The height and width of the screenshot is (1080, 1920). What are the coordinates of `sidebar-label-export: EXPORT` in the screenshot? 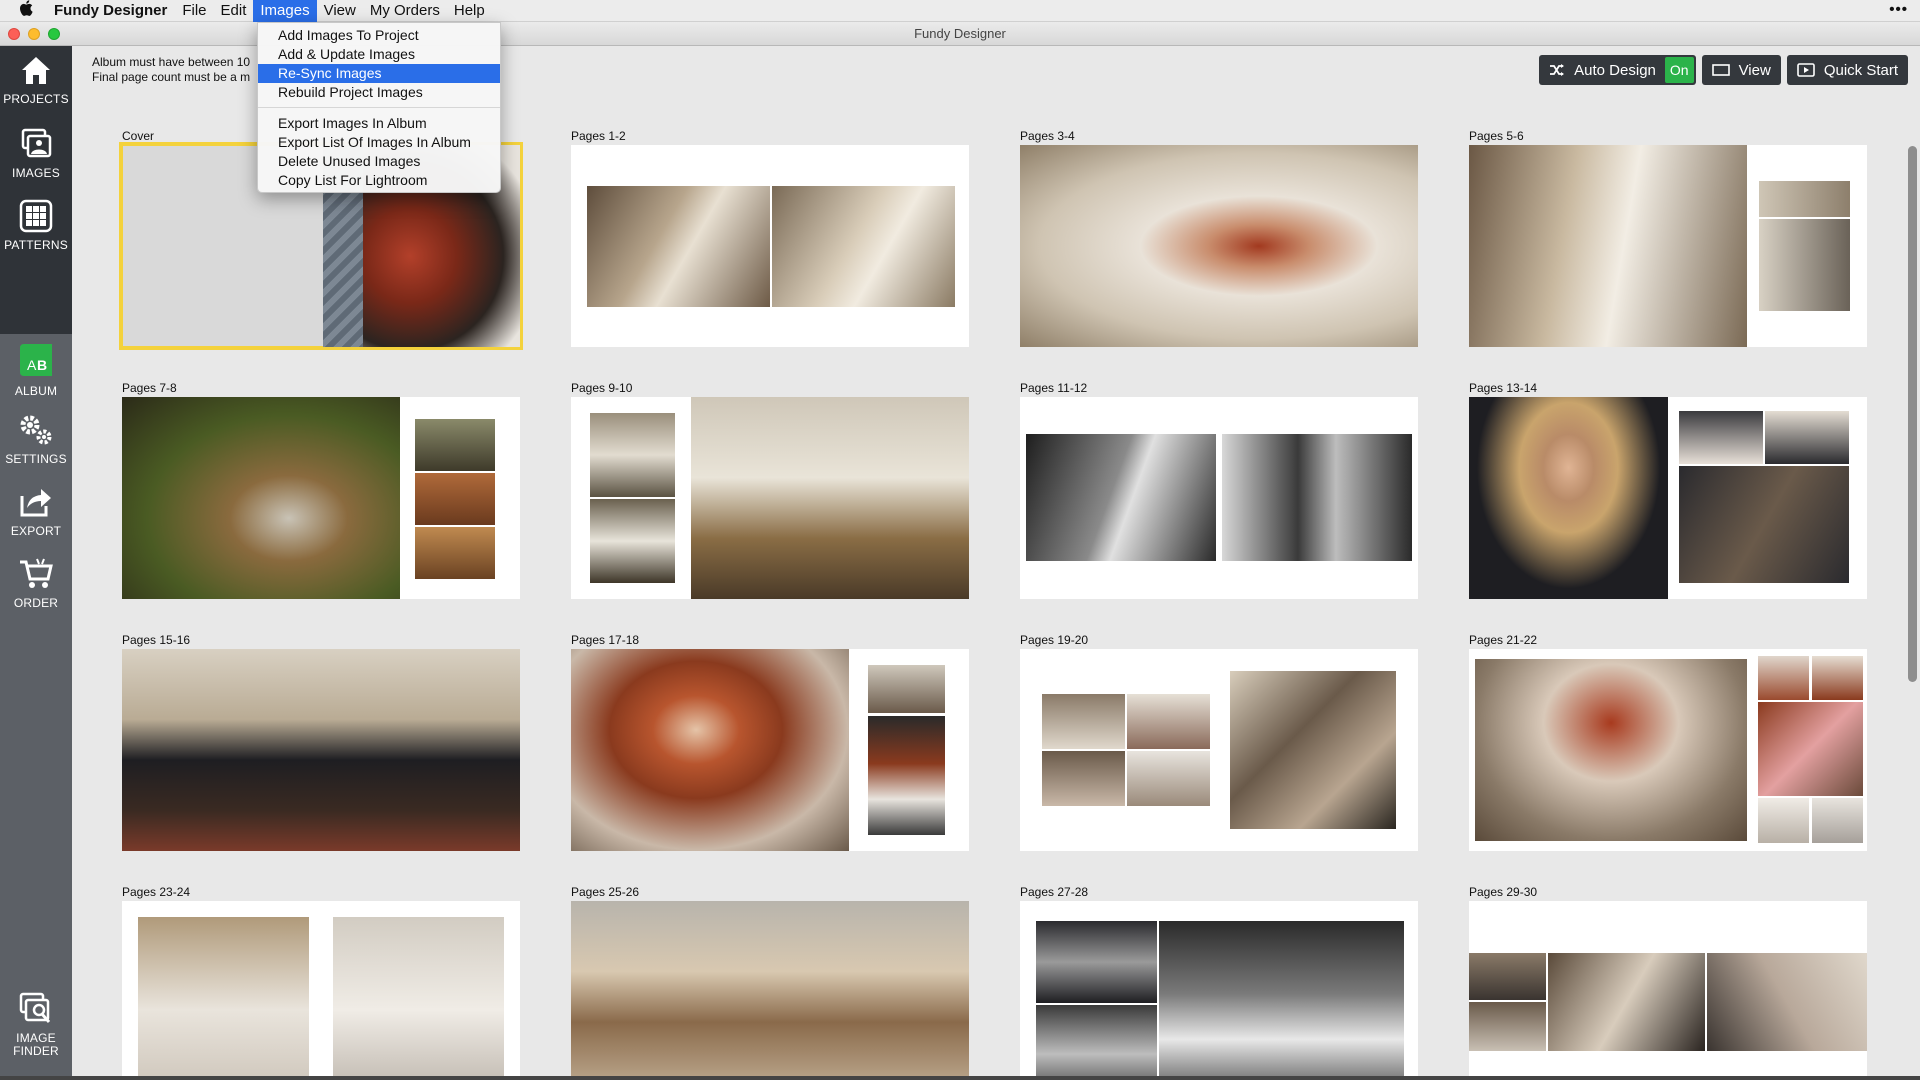 It's located at (36, 531).